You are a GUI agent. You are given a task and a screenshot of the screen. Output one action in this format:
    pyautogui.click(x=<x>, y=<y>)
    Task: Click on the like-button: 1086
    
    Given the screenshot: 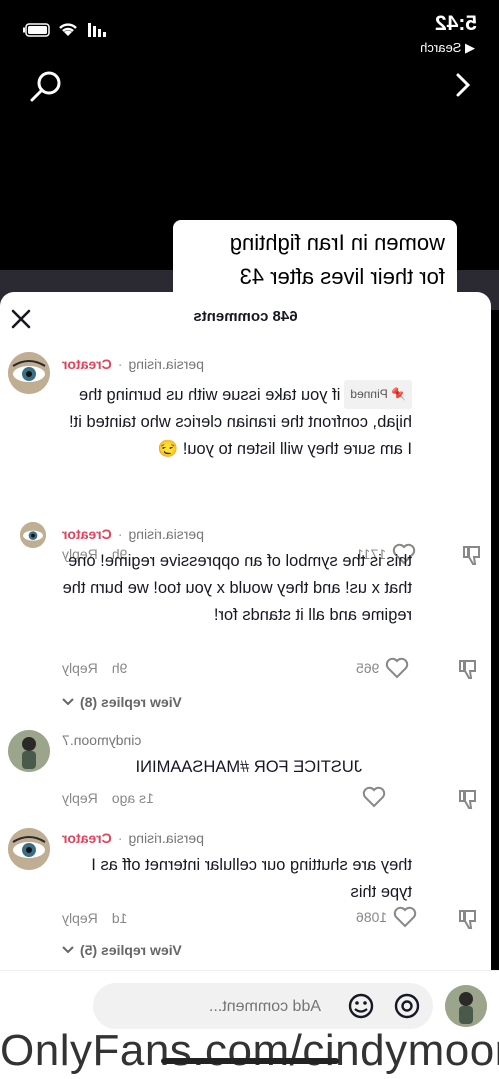 What is the action you would take?
    pyautogui.click(x=386, y=917)
    